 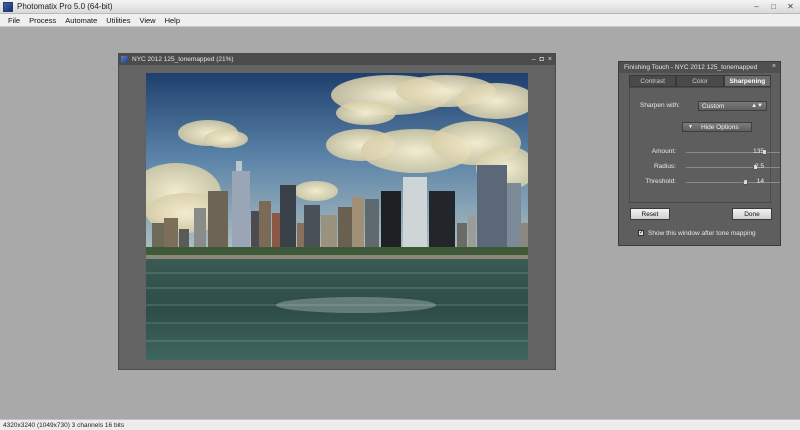 I want to click on menu-utilities: Utilities, so click(x=118, y=20).